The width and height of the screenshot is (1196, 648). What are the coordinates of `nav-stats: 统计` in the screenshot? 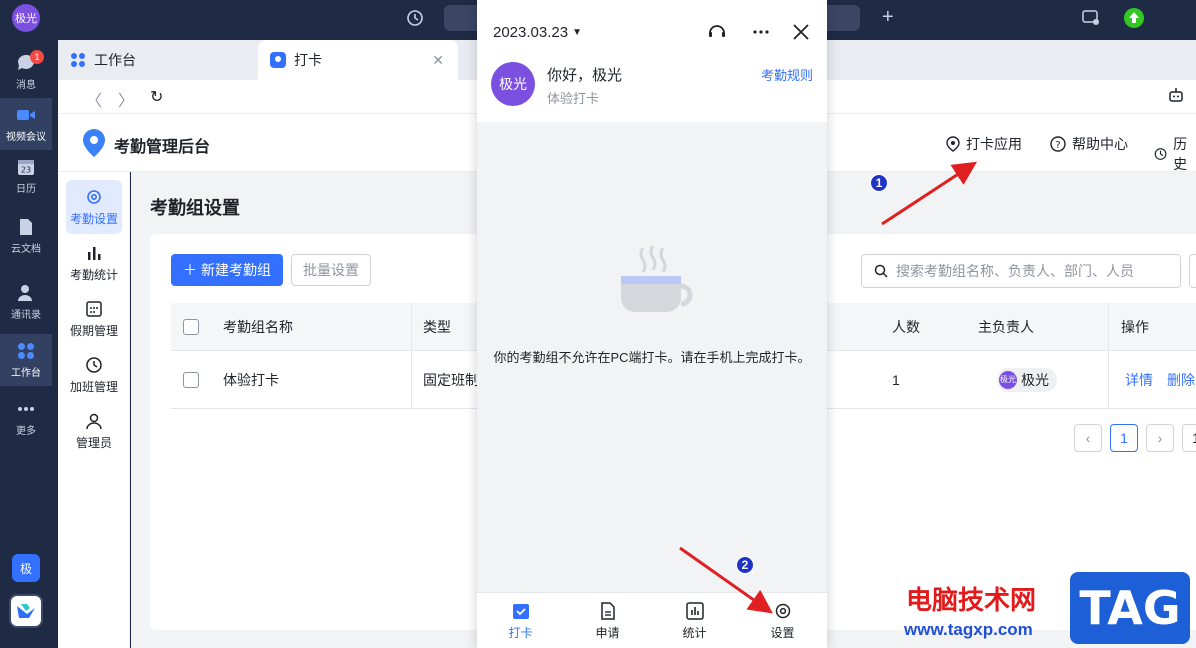 It's located at (694, 620).